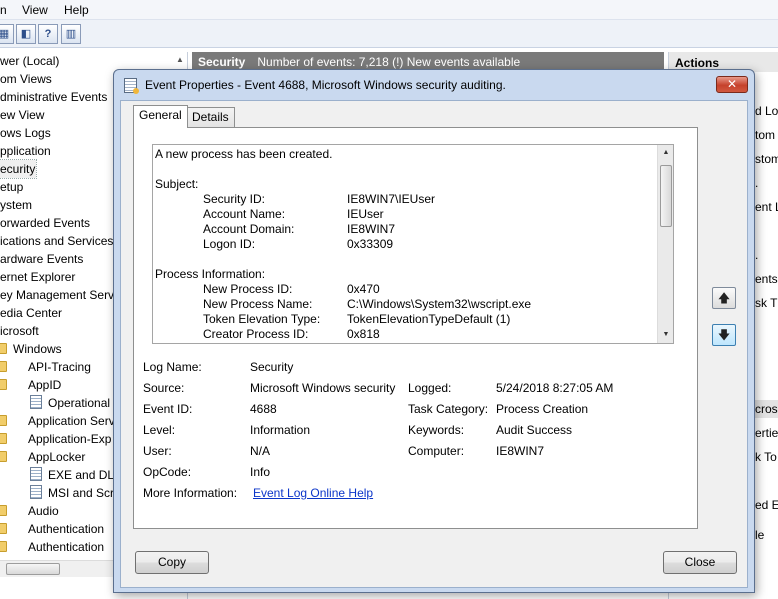  Describe the element at coordinates (41, 259) in the screenshot. I see `tree-item-hardware-events: ardware Events` at that location.